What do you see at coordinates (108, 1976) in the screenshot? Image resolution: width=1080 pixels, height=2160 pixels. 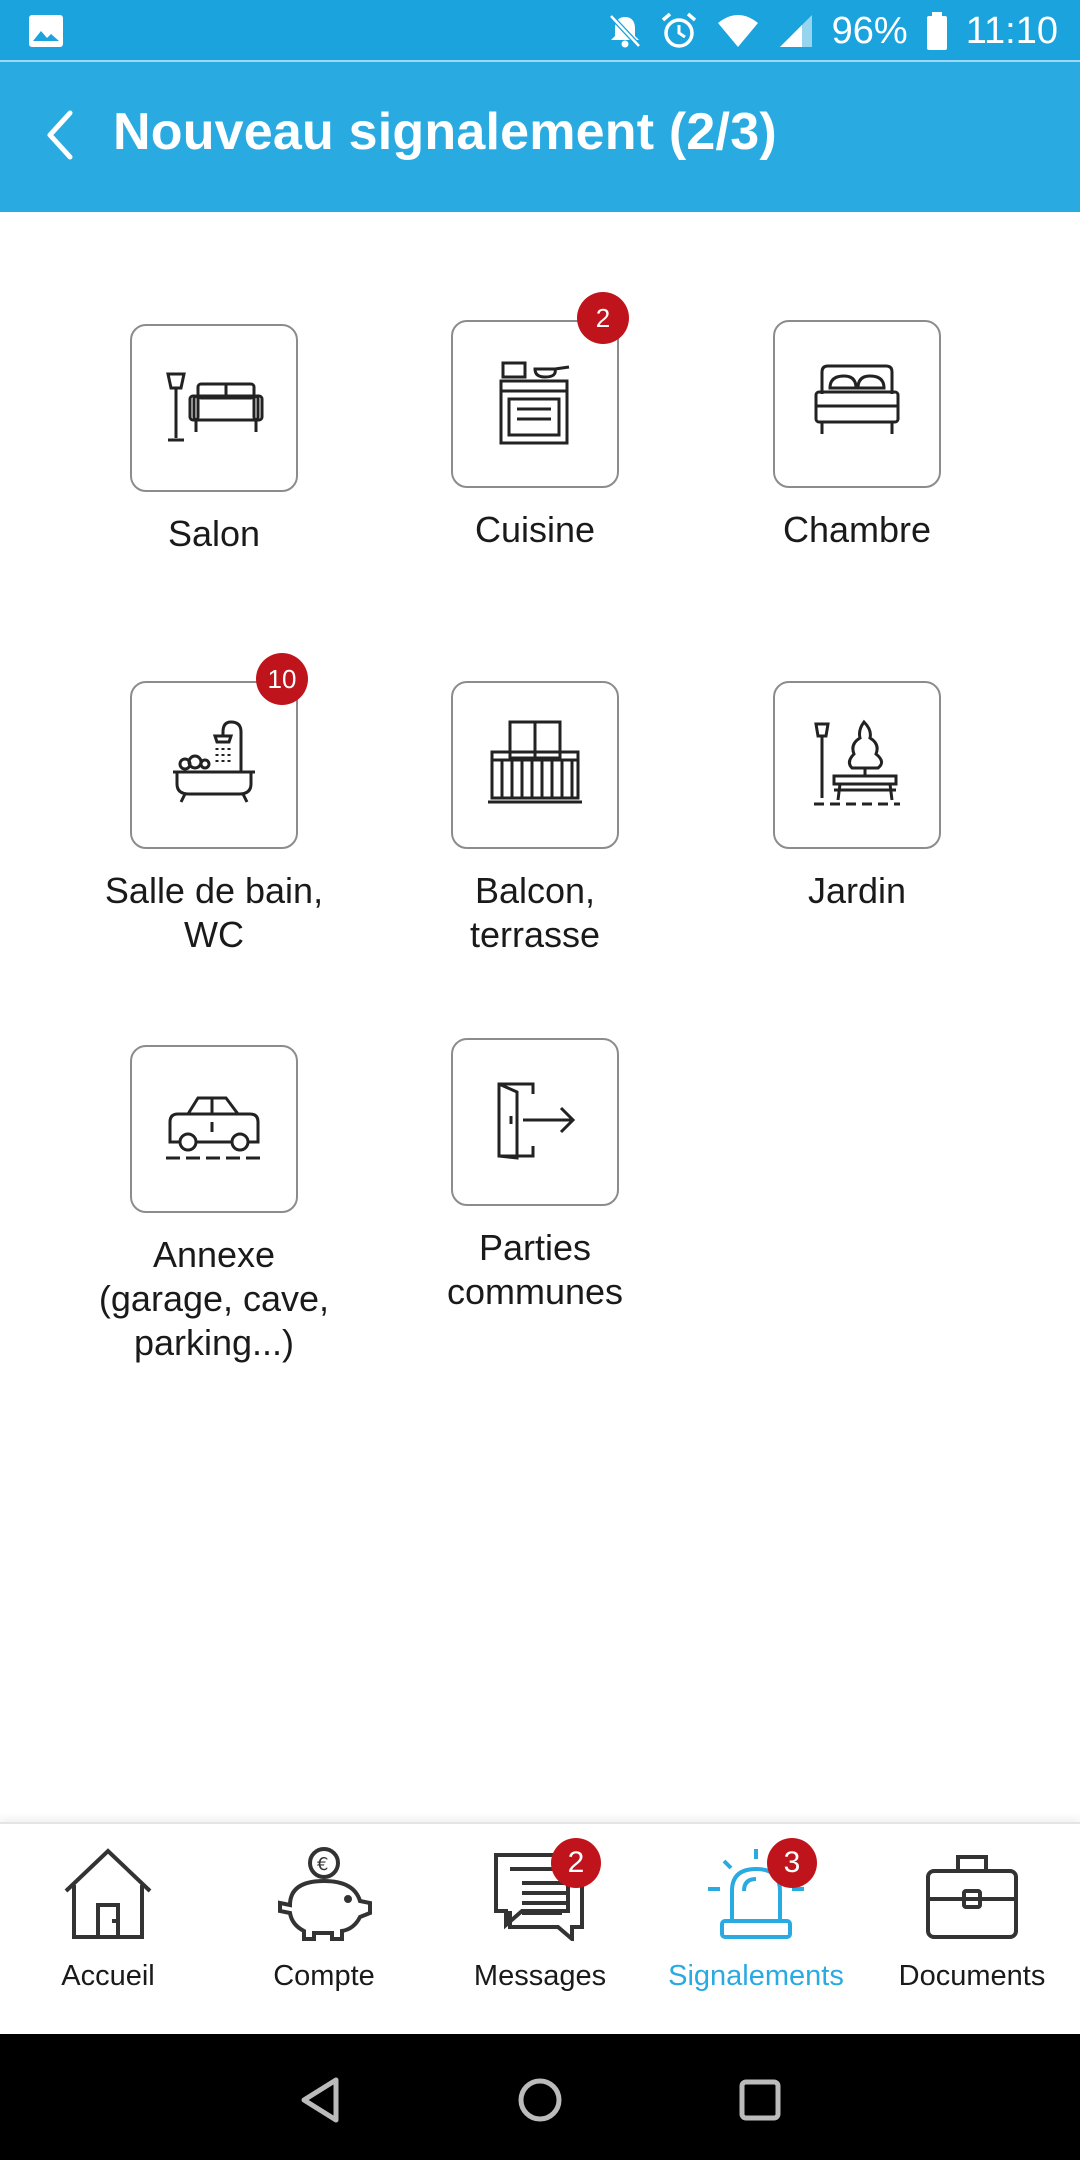 I see `nav-label: Accueil` at bounding box center [108, 1976].